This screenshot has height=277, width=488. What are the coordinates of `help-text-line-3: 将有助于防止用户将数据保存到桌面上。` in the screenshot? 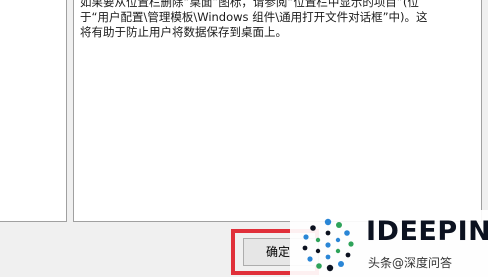 It's located at (183, 32).